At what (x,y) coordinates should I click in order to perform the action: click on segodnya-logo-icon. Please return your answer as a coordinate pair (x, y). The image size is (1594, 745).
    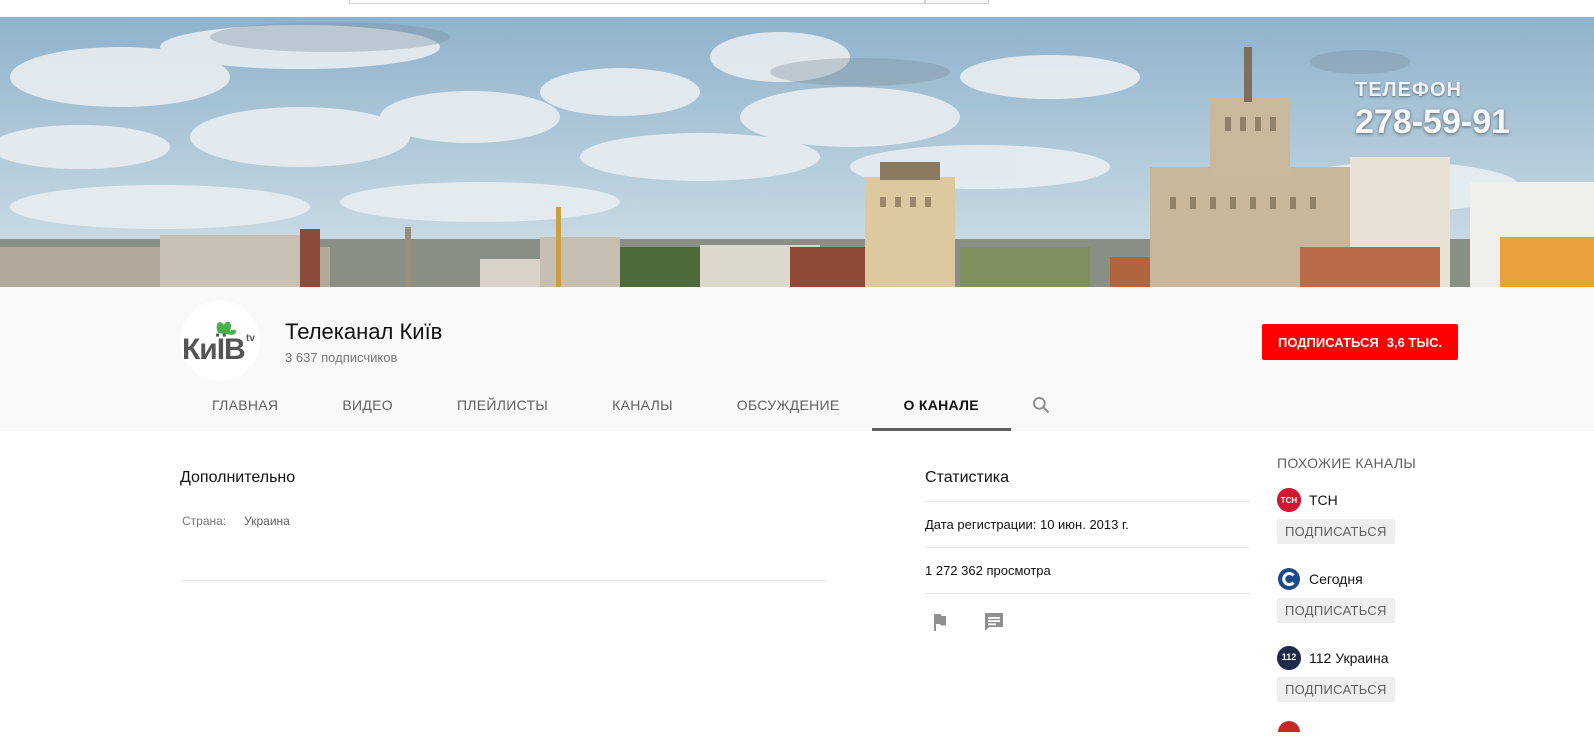
    Looking at the image, I should click on (1289, 579).